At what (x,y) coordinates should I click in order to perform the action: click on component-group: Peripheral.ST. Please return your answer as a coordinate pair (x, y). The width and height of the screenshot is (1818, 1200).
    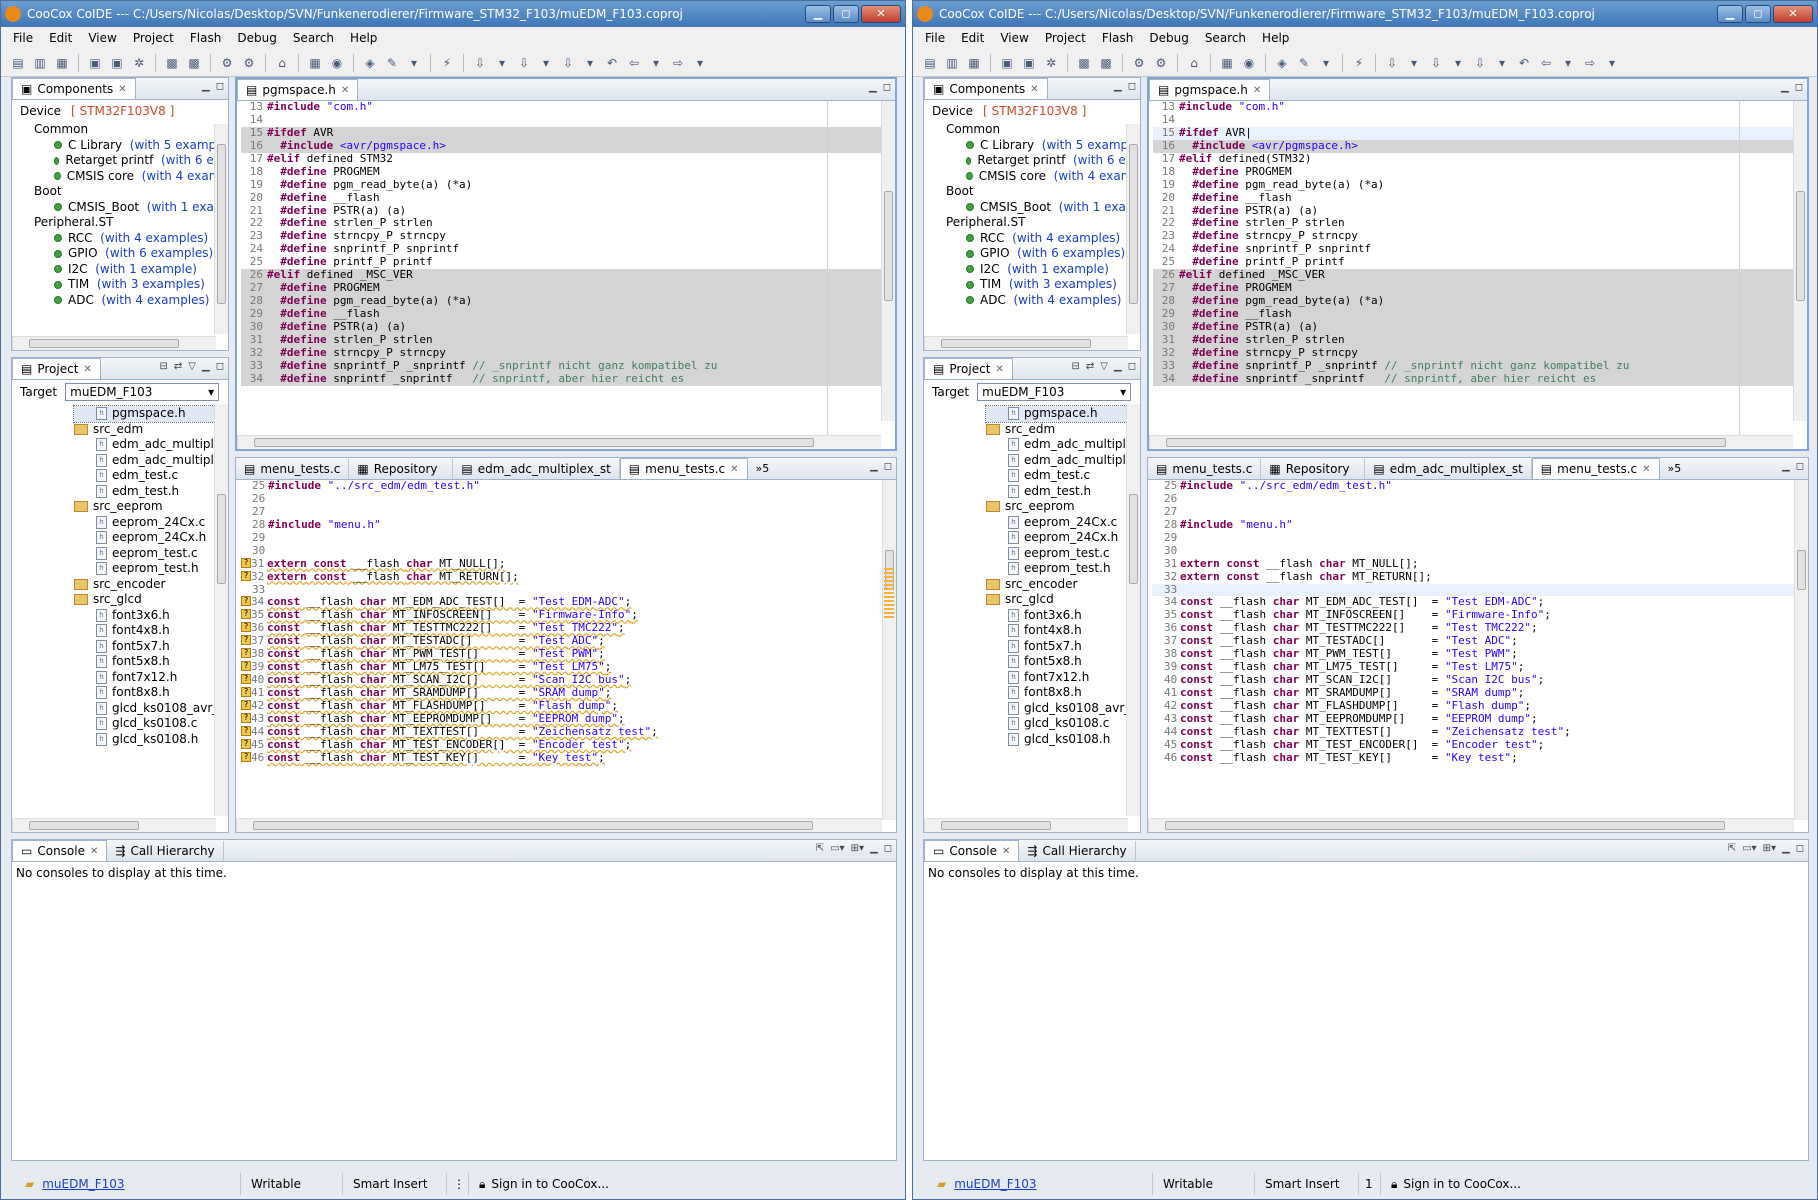
    Looking at the image, I should click on (131, 223).